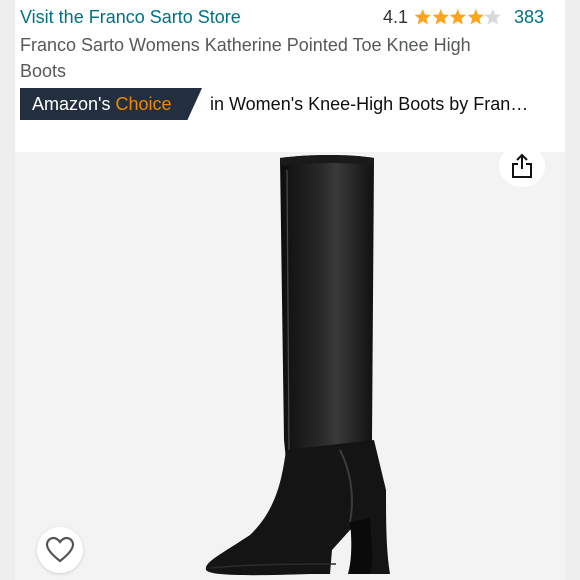  Describe the element at coordinates (282, 17) in the screenshot. I see `store-rating-row: Visit the Franco Sarto Store 4.1 383` at that location.